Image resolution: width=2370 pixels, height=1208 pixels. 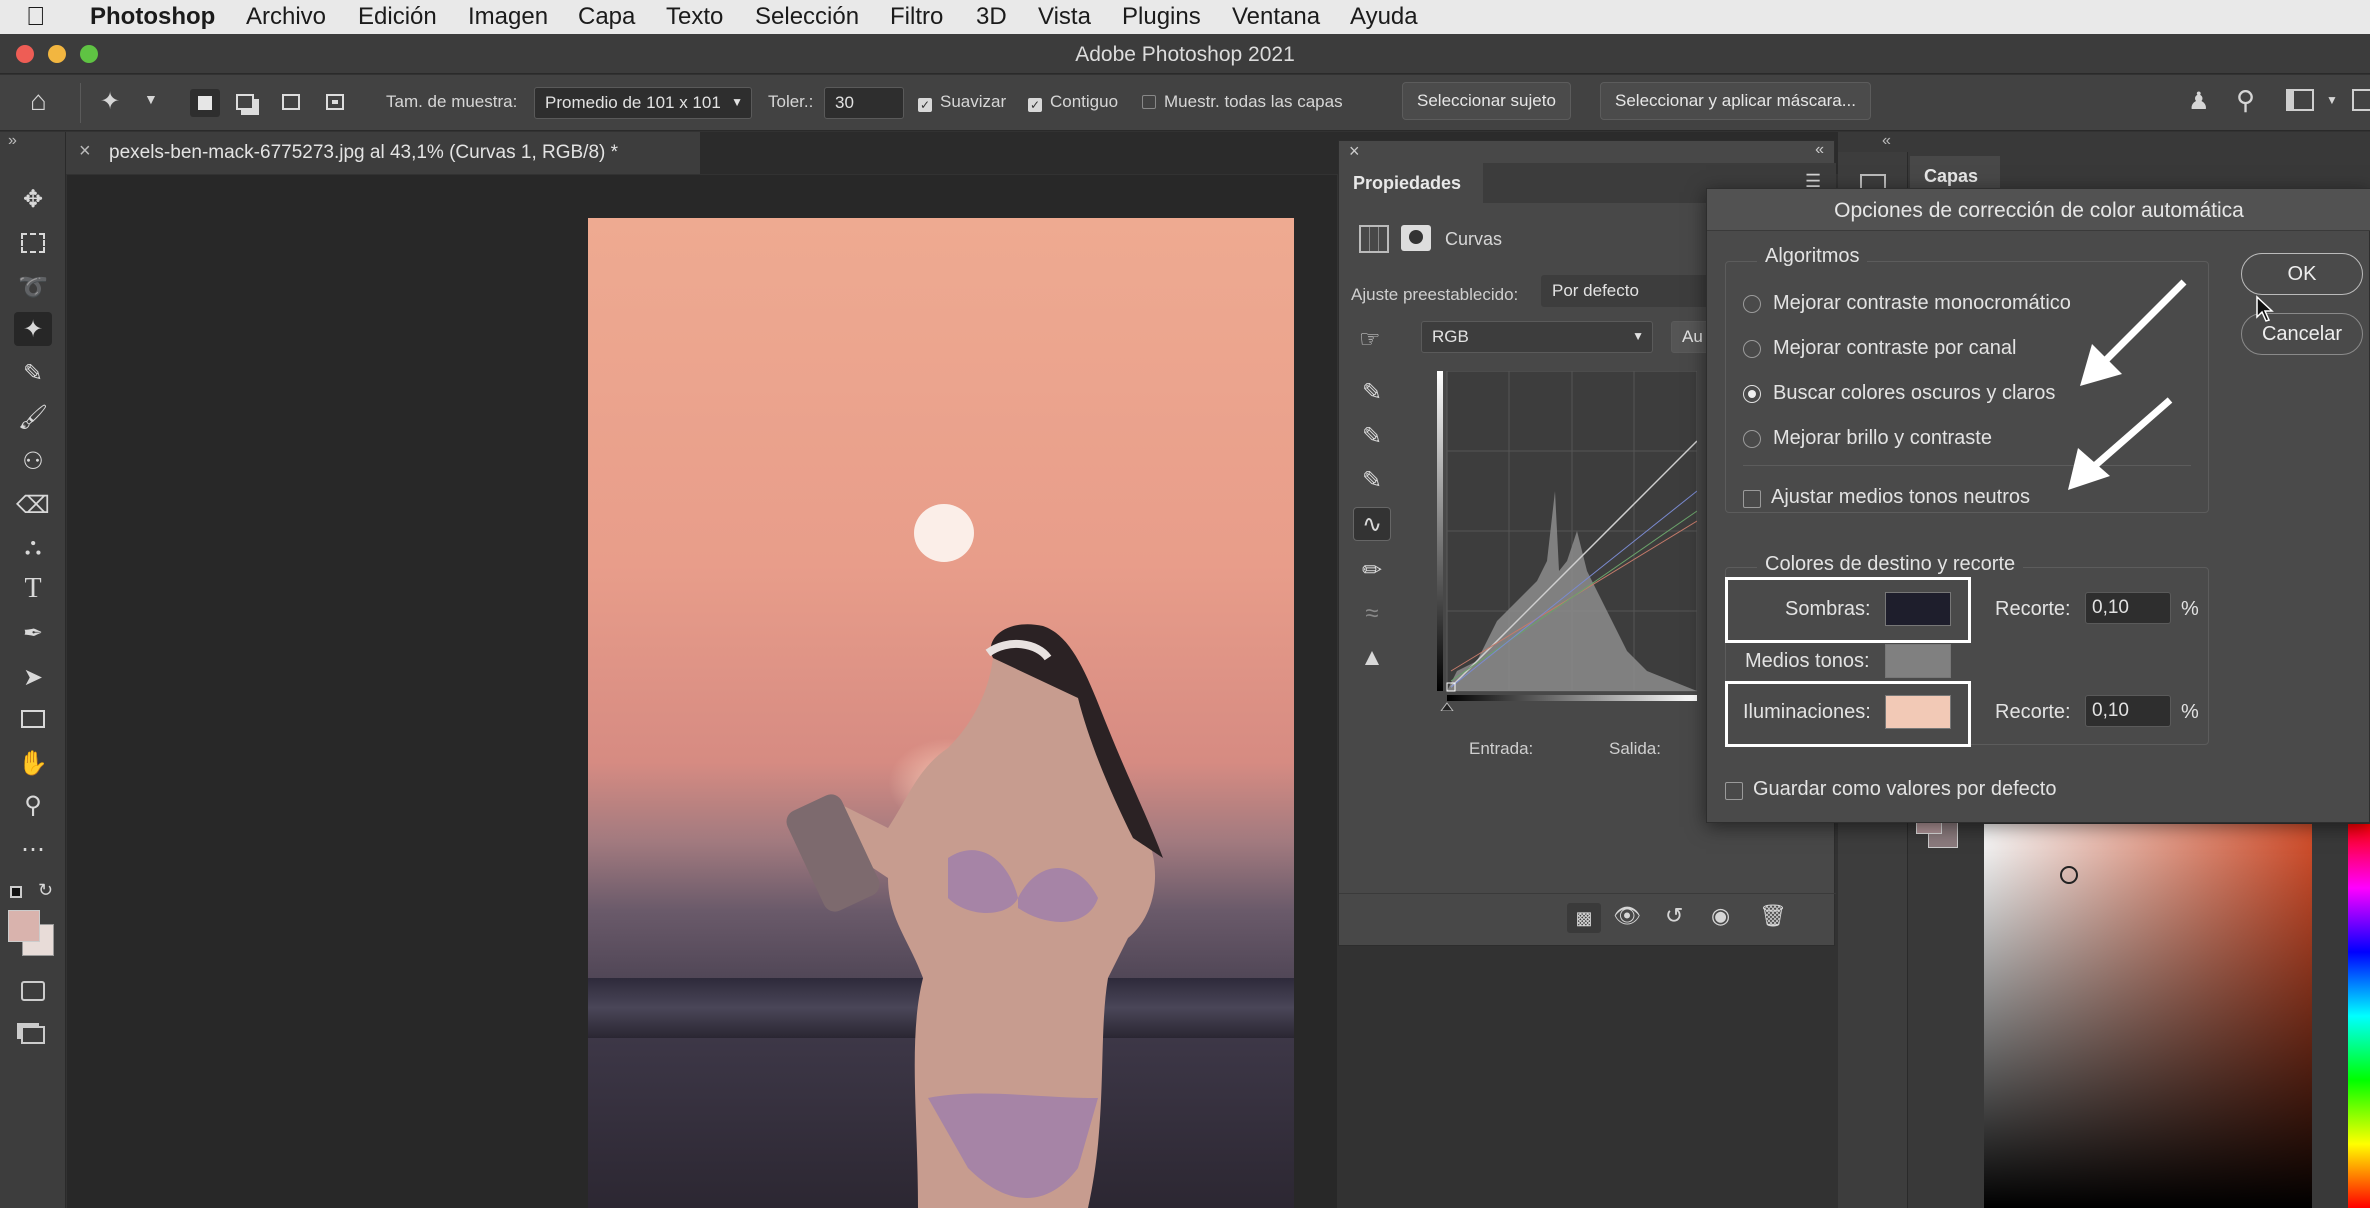 I want to click on radio-button, so click(x=1752, y=349).